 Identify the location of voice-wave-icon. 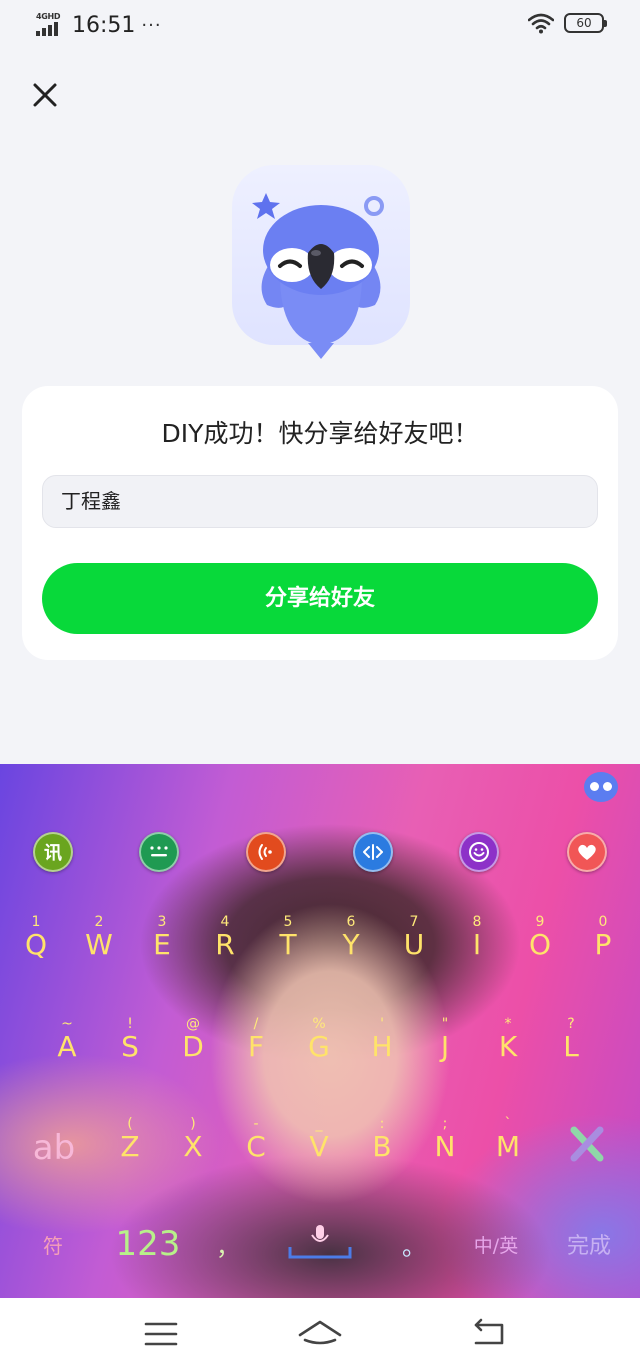
(265, 852).